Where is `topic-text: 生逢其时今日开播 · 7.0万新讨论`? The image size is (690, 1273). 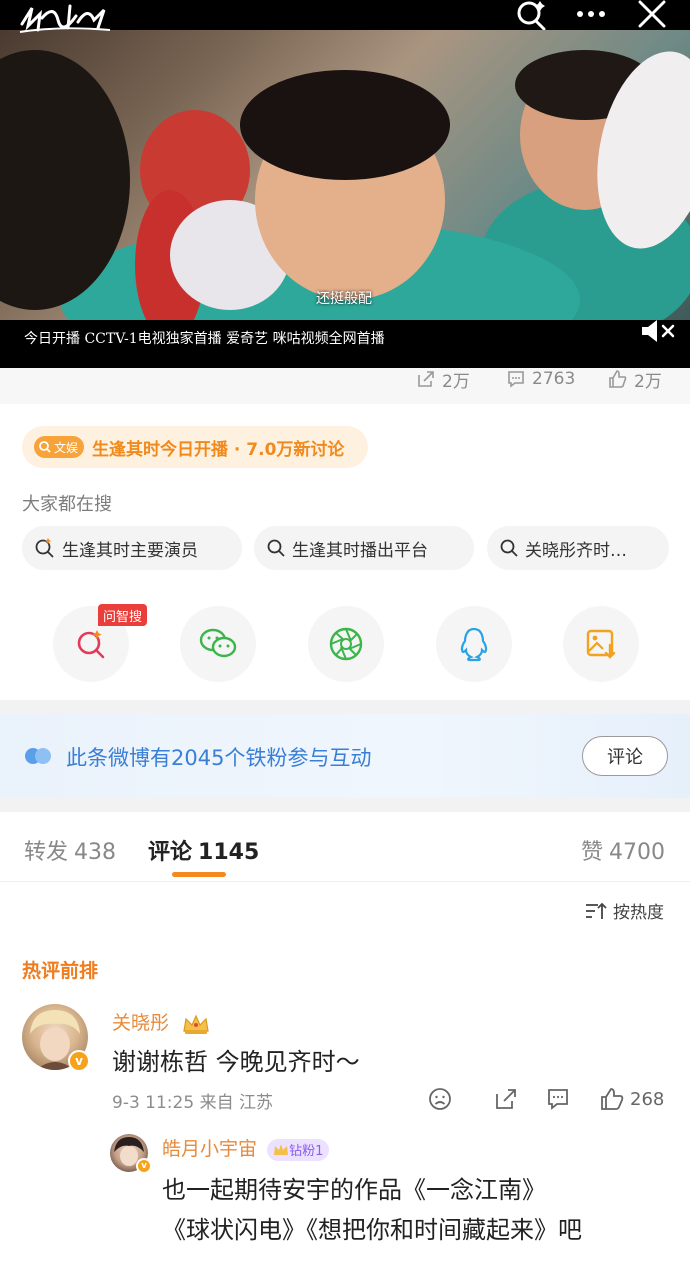 topic-text: 生逢其时今日开播 · 7.0万新讨论 is located at coordinates (218, 449).